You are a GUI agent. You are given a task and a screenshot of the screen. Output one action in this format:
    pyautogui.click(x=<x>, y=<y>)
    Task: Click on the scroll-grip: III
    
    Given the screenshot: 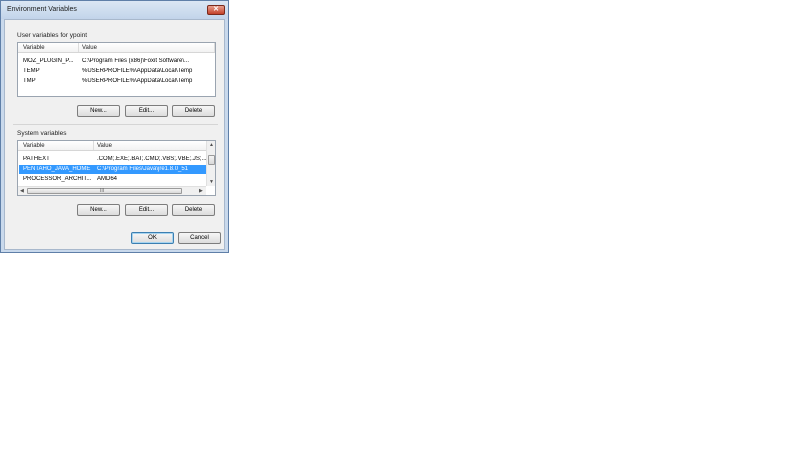 What is the action you would take?
    pyautogui.click(x=102, y=191)
    